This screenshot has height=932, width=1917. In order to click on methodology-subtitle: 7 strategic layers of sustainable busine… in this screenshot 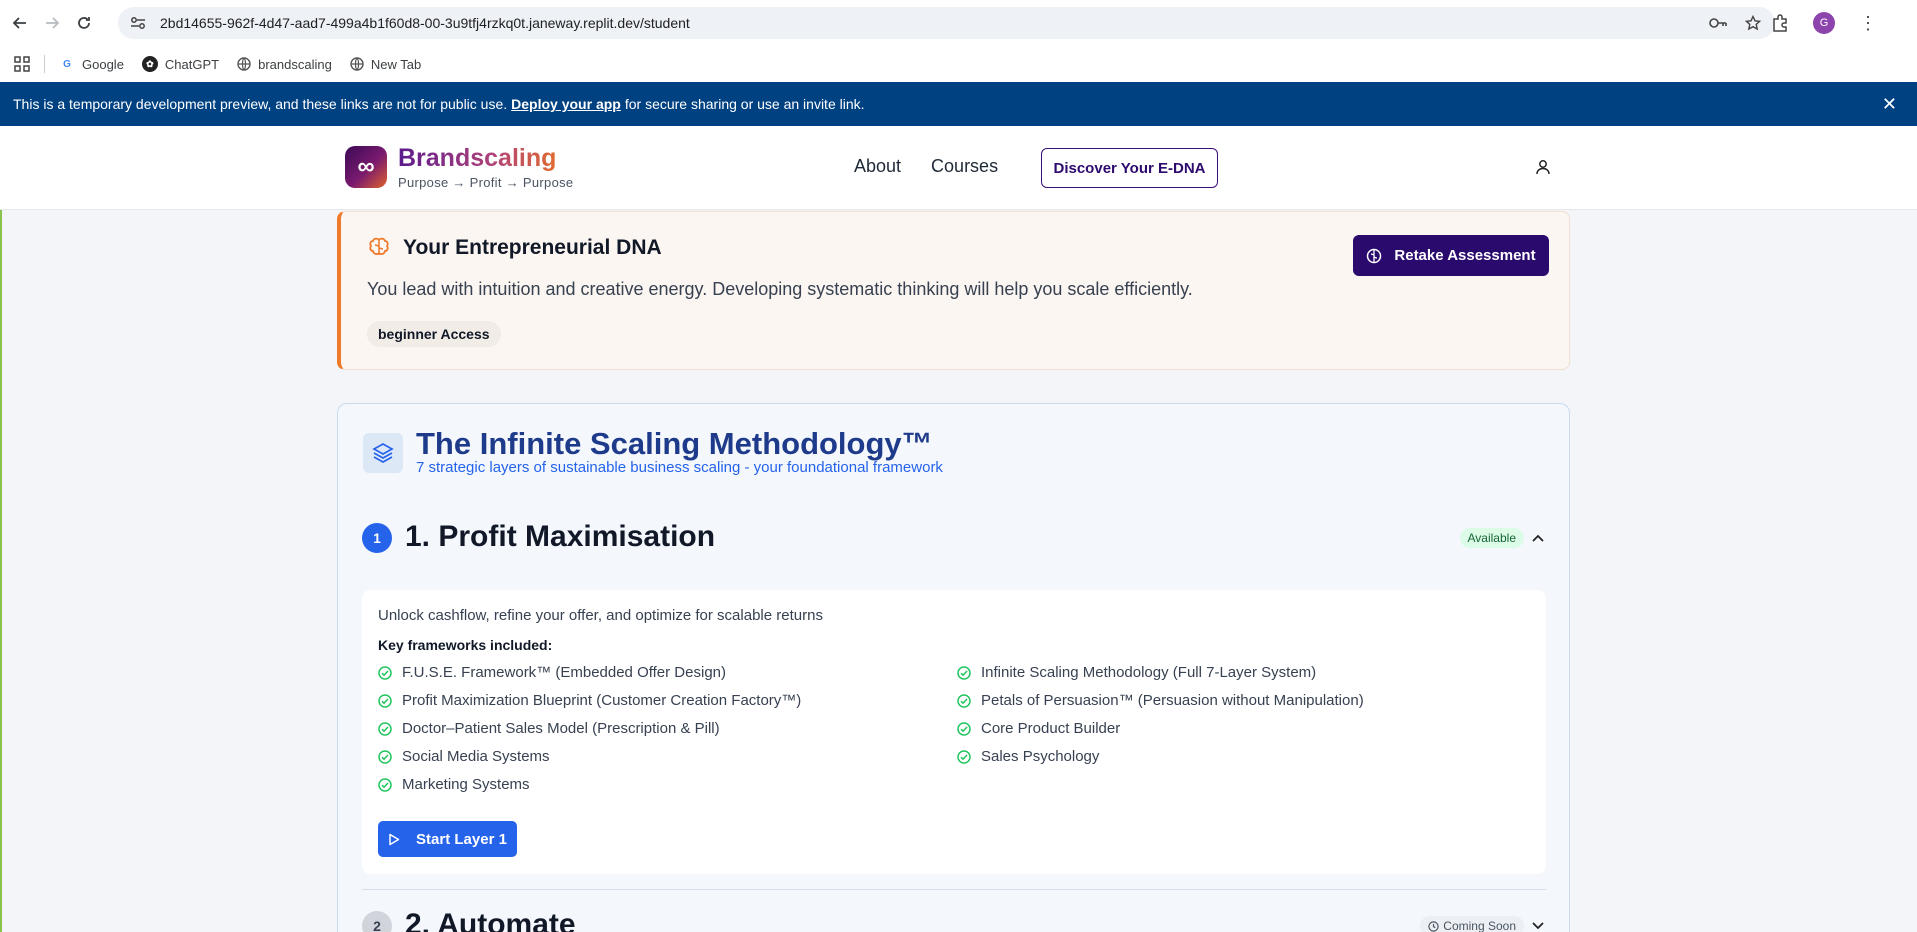, I will do `click(679, 467)`.